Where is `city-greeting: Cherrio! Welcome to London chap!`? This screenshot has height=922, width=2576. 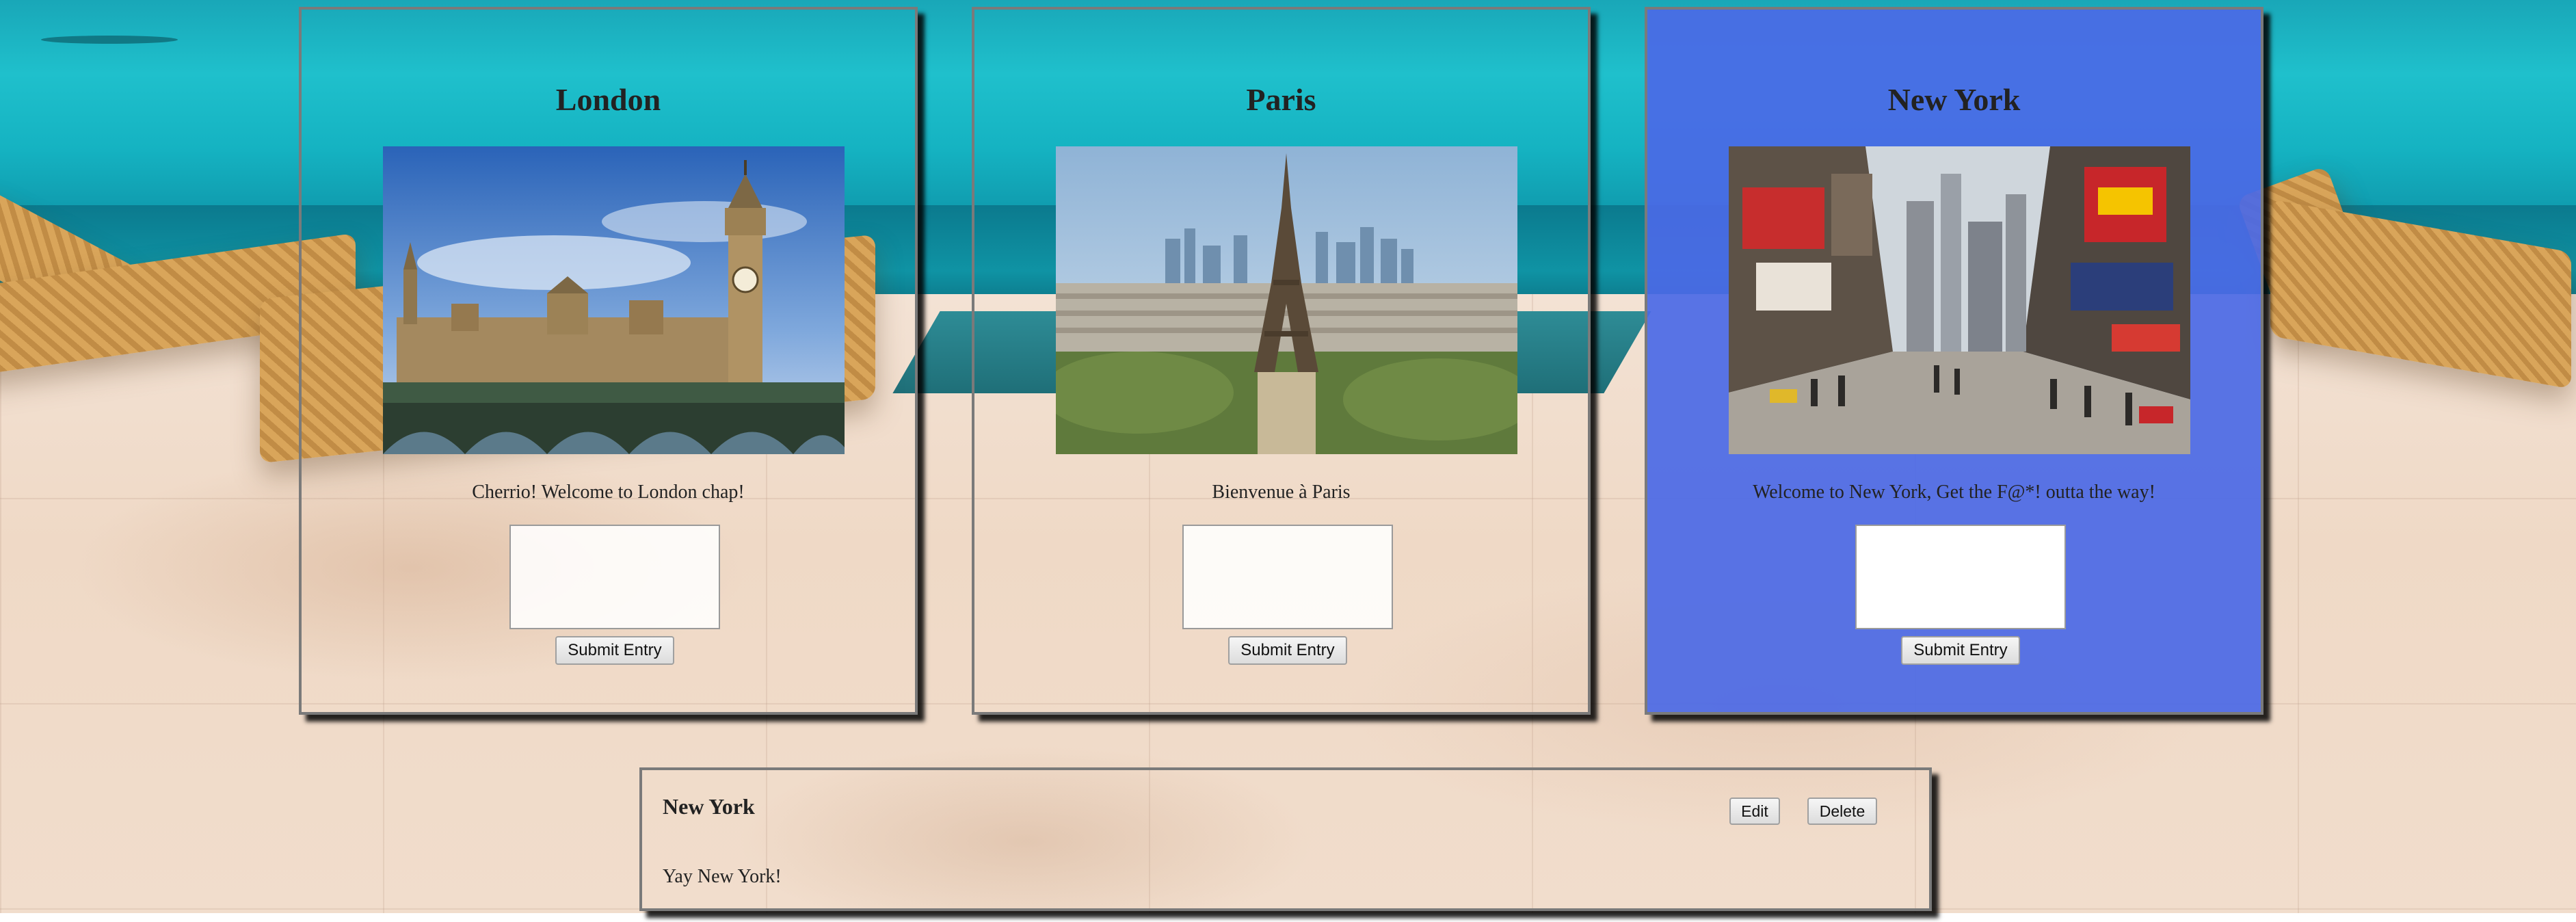 city-greeting: Cherrio! Welcome to London chap! is located at coordinates (608, 493).